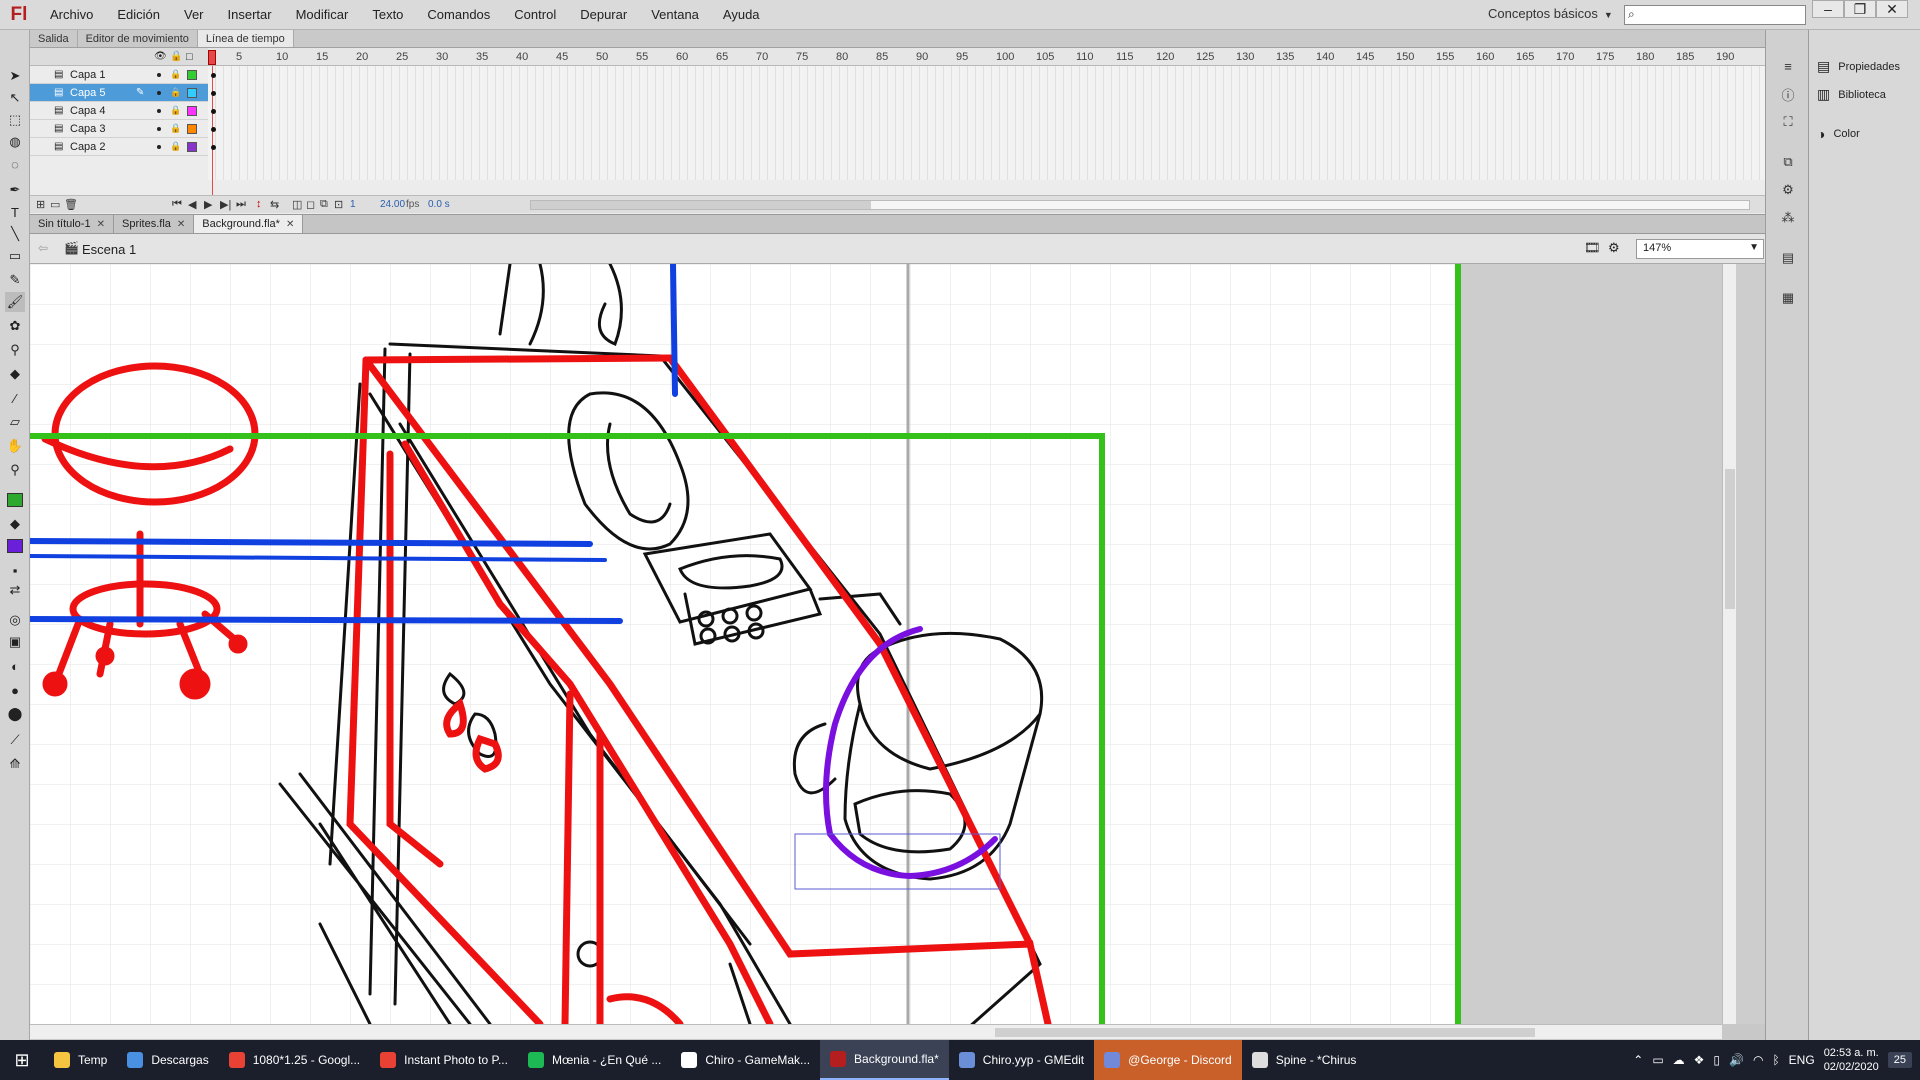  What do you see at coordinates (1758, 1060) in the screenshot?
I see `wifi-icon: ◠` at bounding box center [1758, 1060].